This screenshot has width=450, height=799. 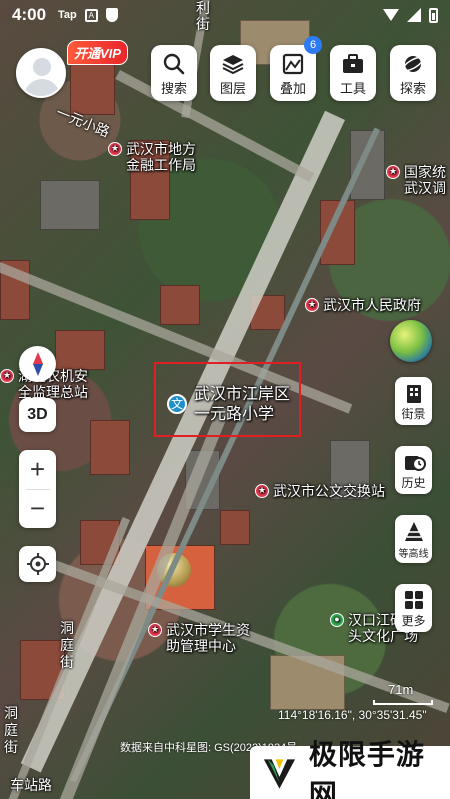 What do you see at coordinates (425, 172) in the screenshot?
I see `poi-line1: 国家统` at bounding box center [425, 172].